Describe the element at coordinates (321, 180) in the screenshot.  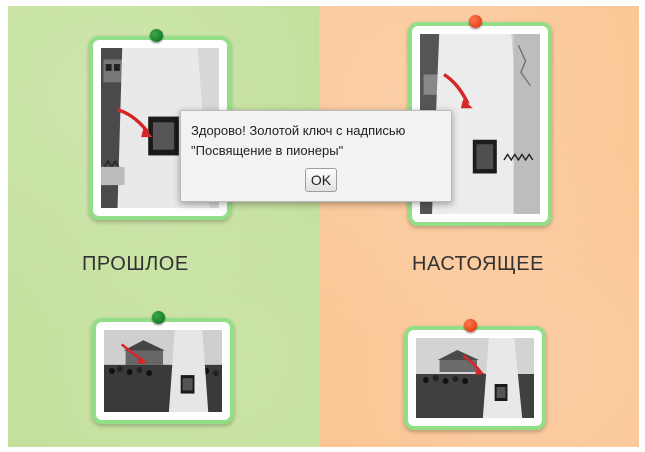
I see `ok-button: OK` at that location.